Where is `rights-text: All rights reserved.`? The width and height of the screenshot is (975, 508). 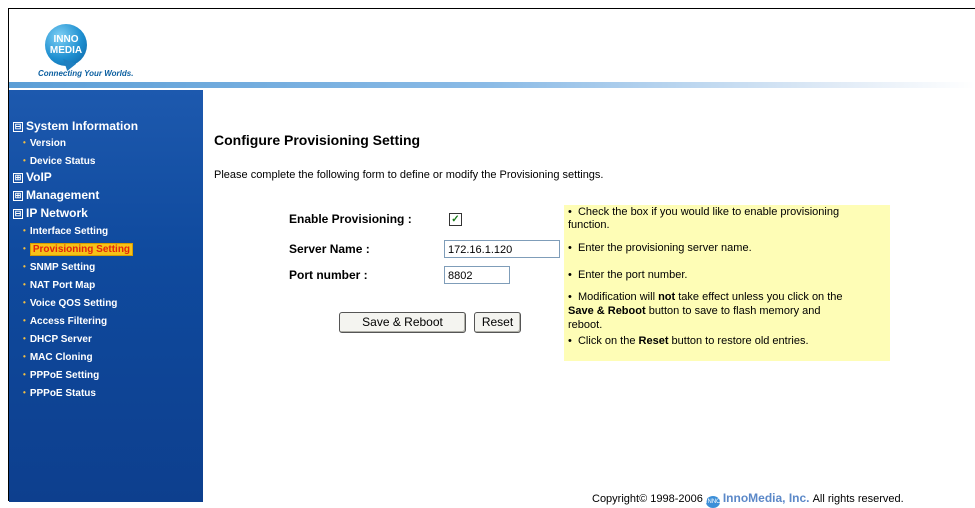
rights-text: All rights reserved. is located at coordinates (858, 499).